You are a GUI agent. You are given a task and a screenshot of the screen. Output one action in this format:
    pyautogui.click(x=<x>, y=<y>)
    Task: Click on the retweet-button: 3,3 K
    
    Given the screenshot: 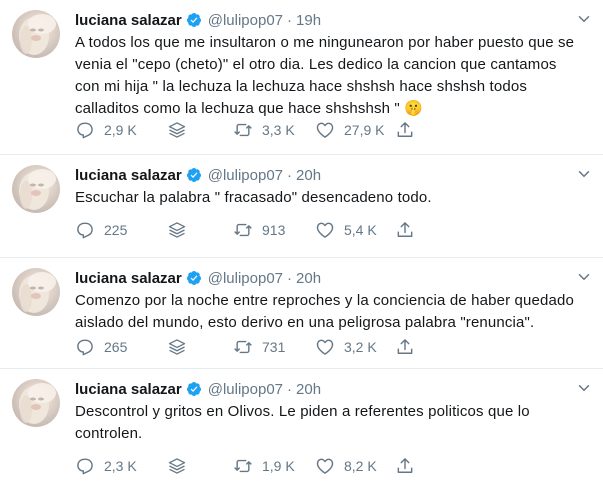 What is the action you would take?
    pyautogui.click(x=274, y=130)
    